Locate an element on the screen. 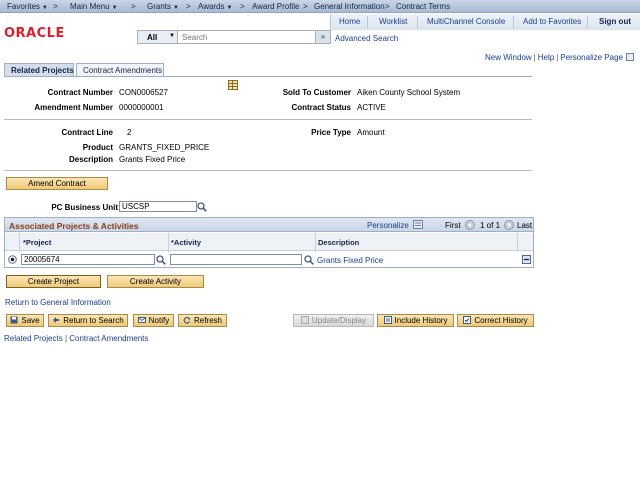 The width and height of the screenshot is (640, 480). sold-to-customer-label: Sold To Customer is located at coordinates (316, 92).